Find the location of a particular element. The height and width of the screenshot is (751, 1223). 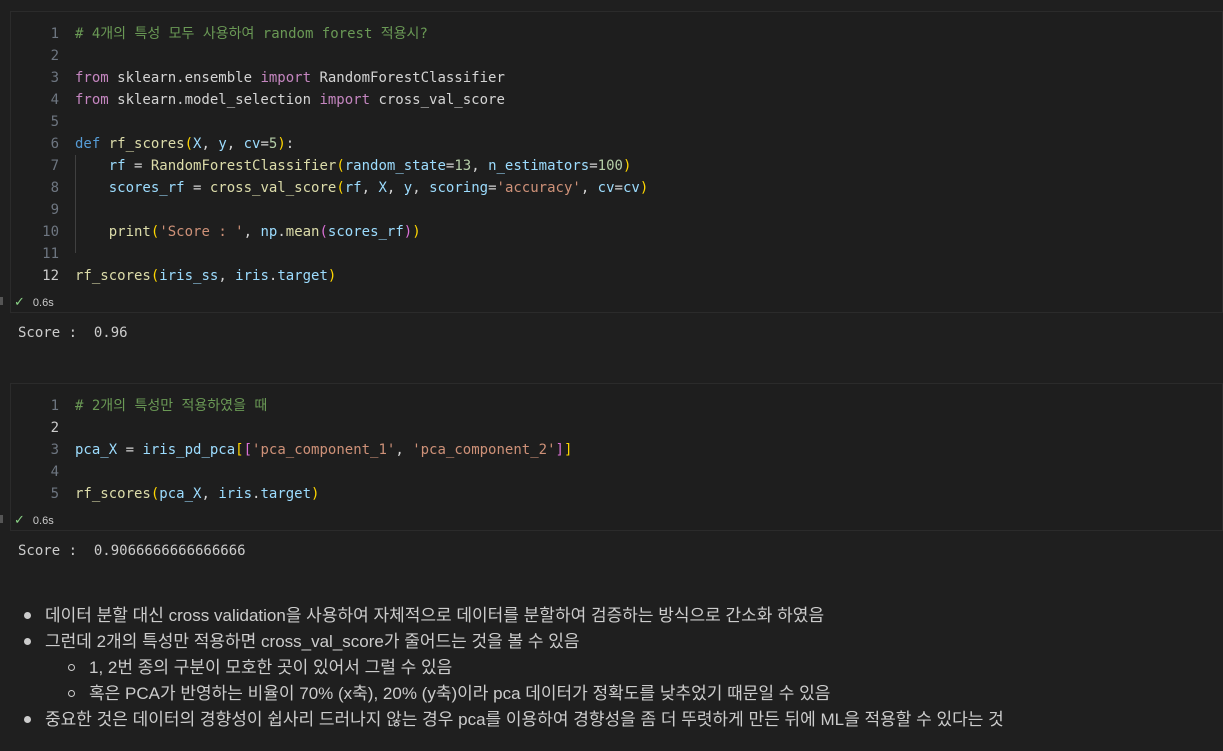

code-token-var: iris_ss is located at coordinates (189, 276).